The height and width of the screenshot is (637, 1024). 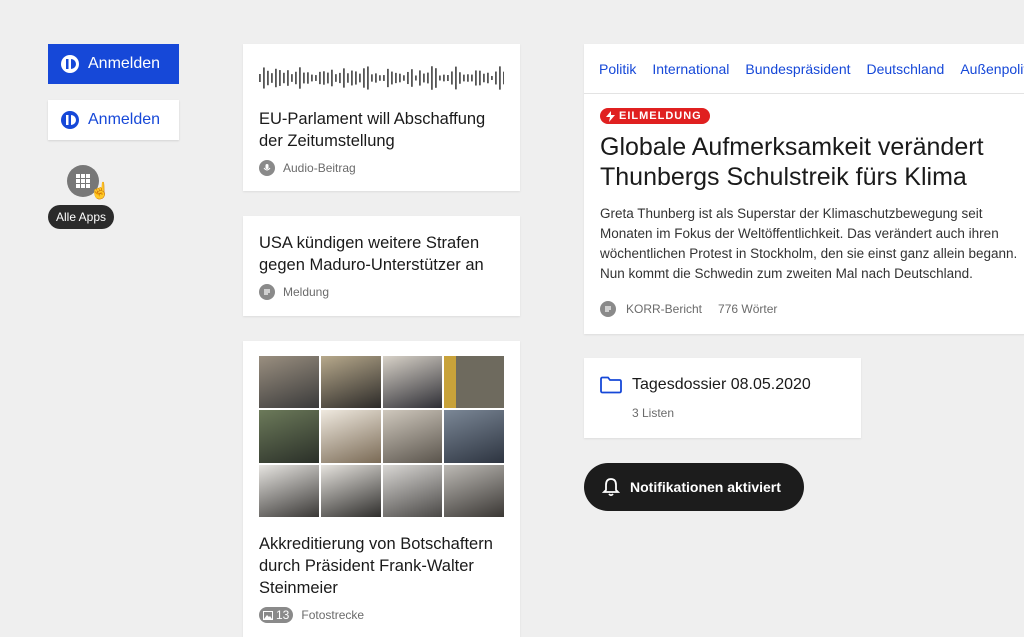 What do you see at coordinates (100, 191) in the screenshot?
I see `hand-cursor-icon: ☝` at bounding box center [100, 191].